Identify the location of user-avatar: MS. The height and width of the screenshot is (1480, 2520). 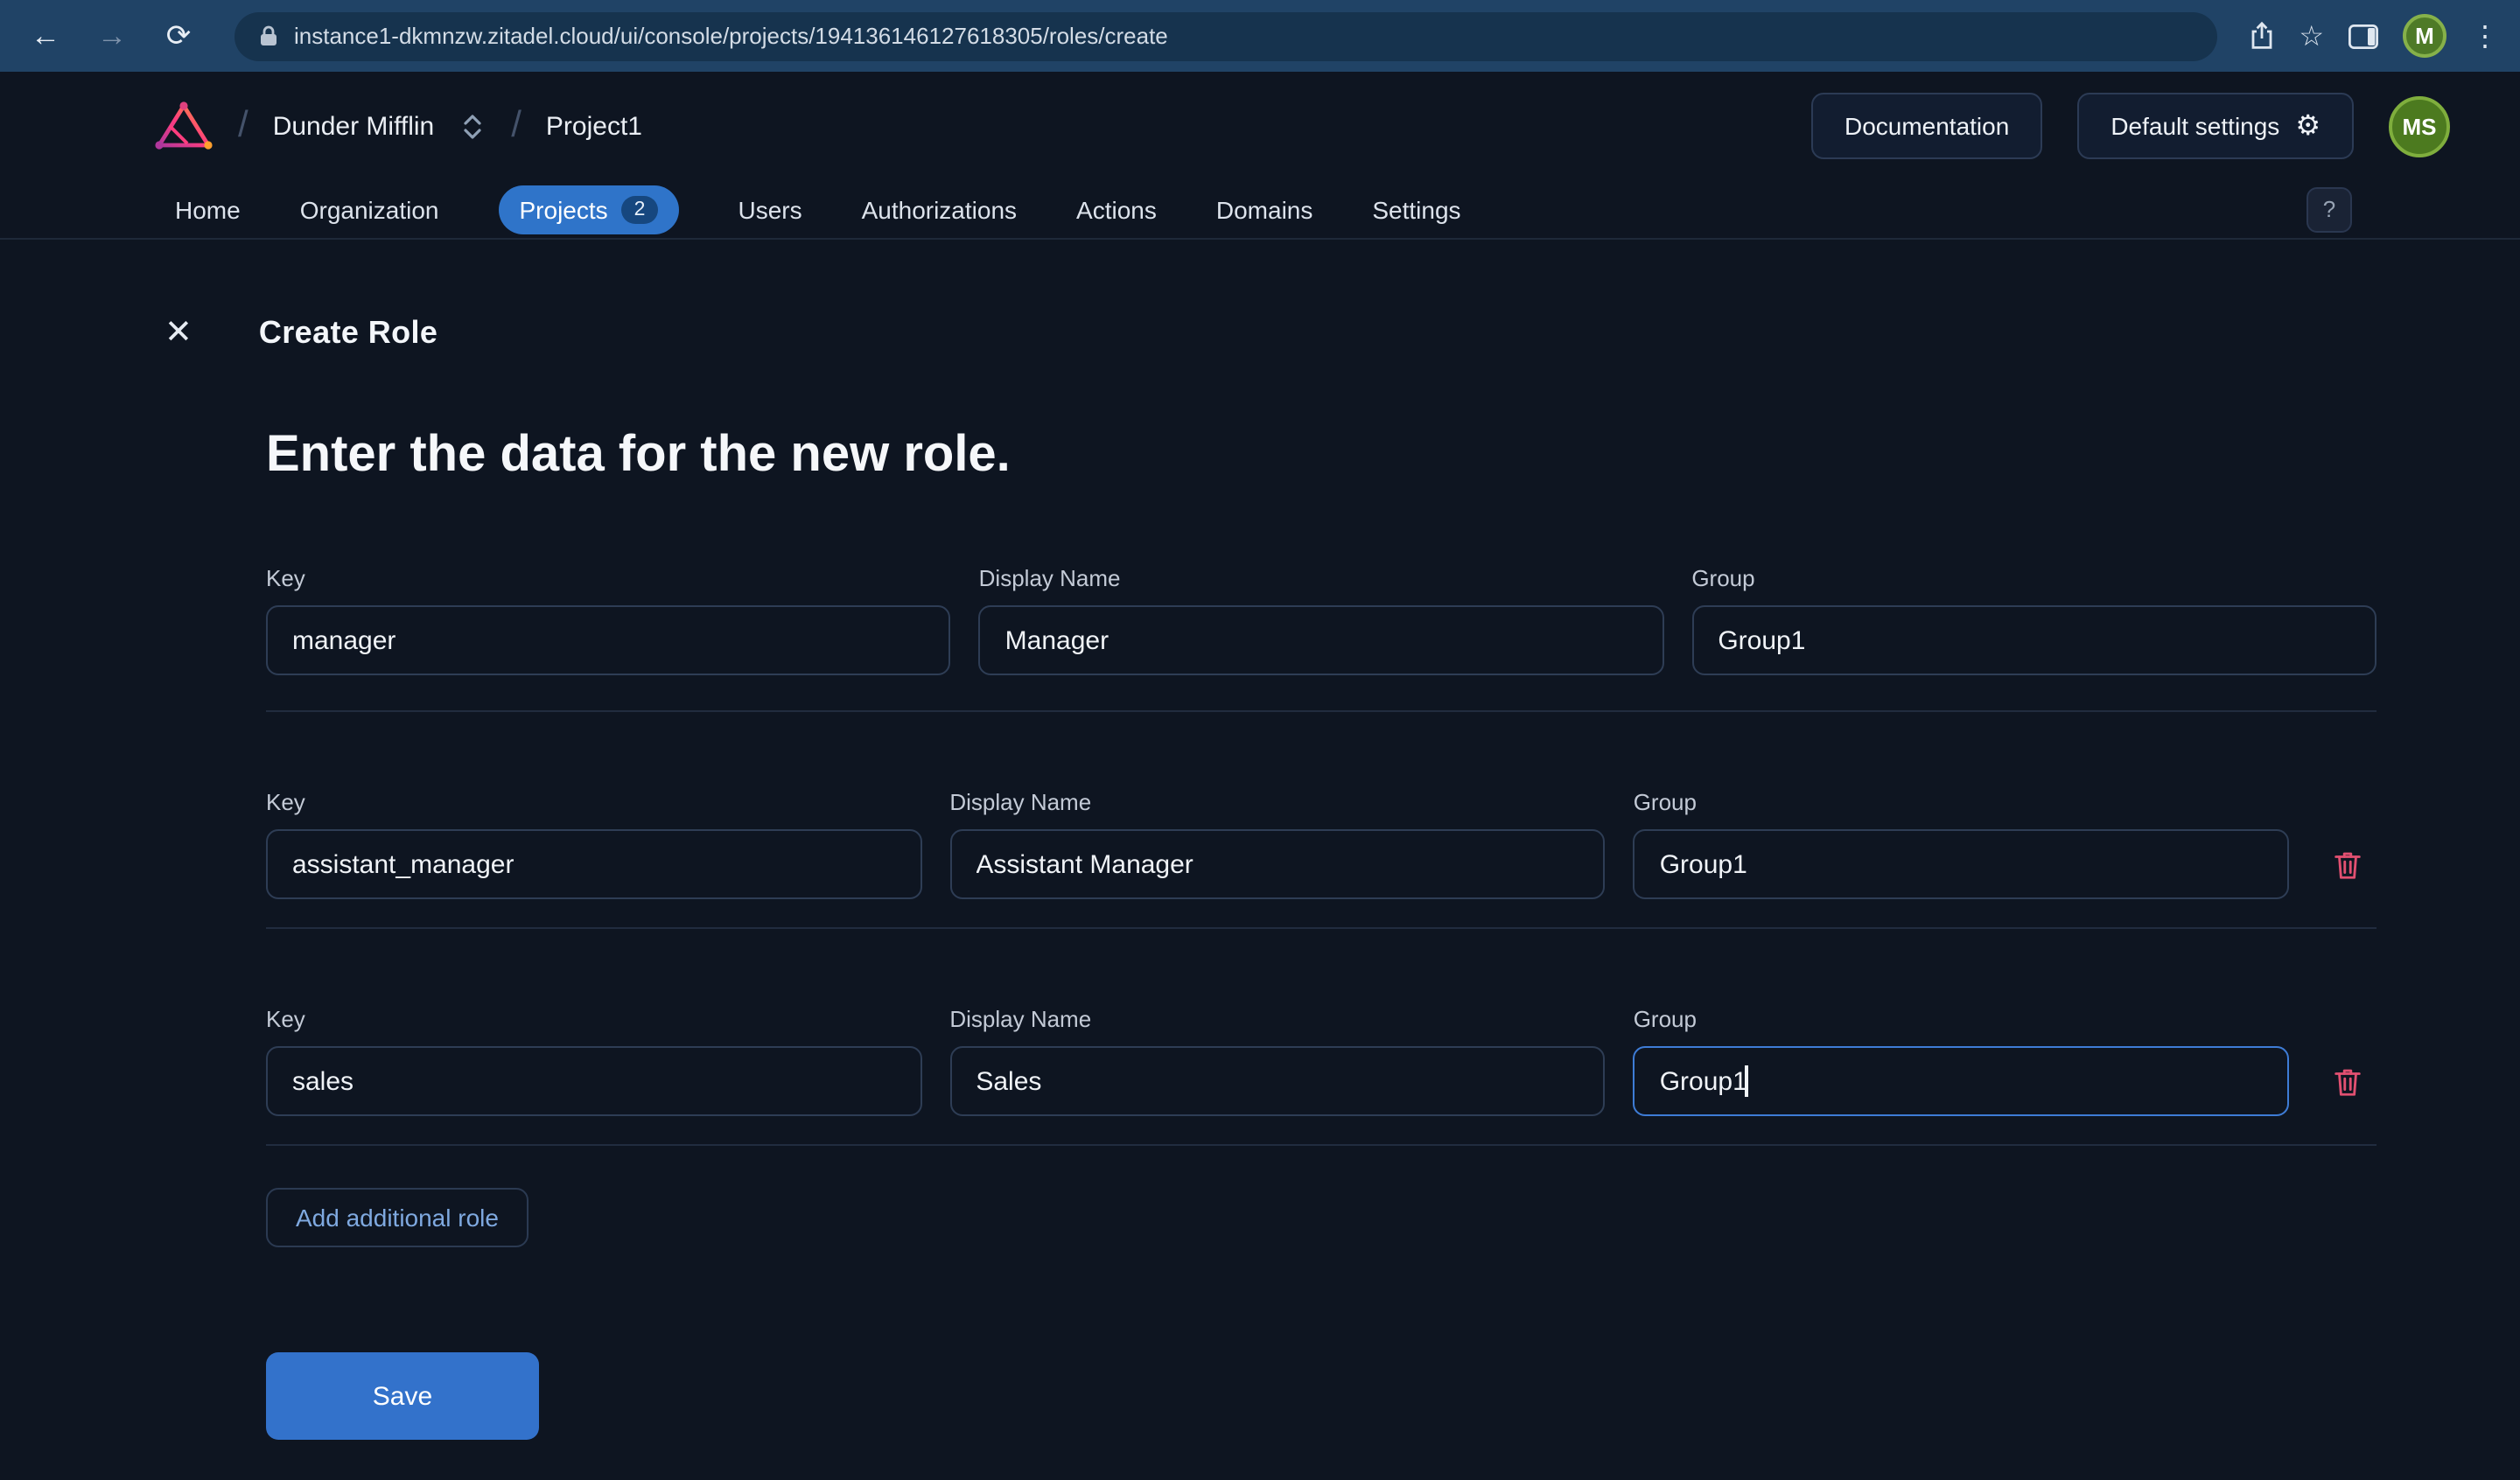
(2419, 126).